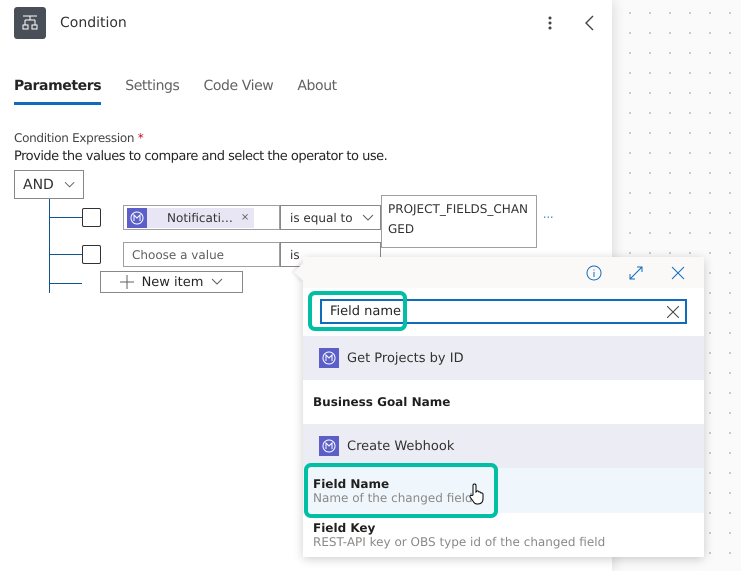 Image resolution: width=741 pixels, height=571 pixels. Describe the element at coordinates (405, 358) in the screenshot. I see `group-title: Get Projects by ID` at that location.